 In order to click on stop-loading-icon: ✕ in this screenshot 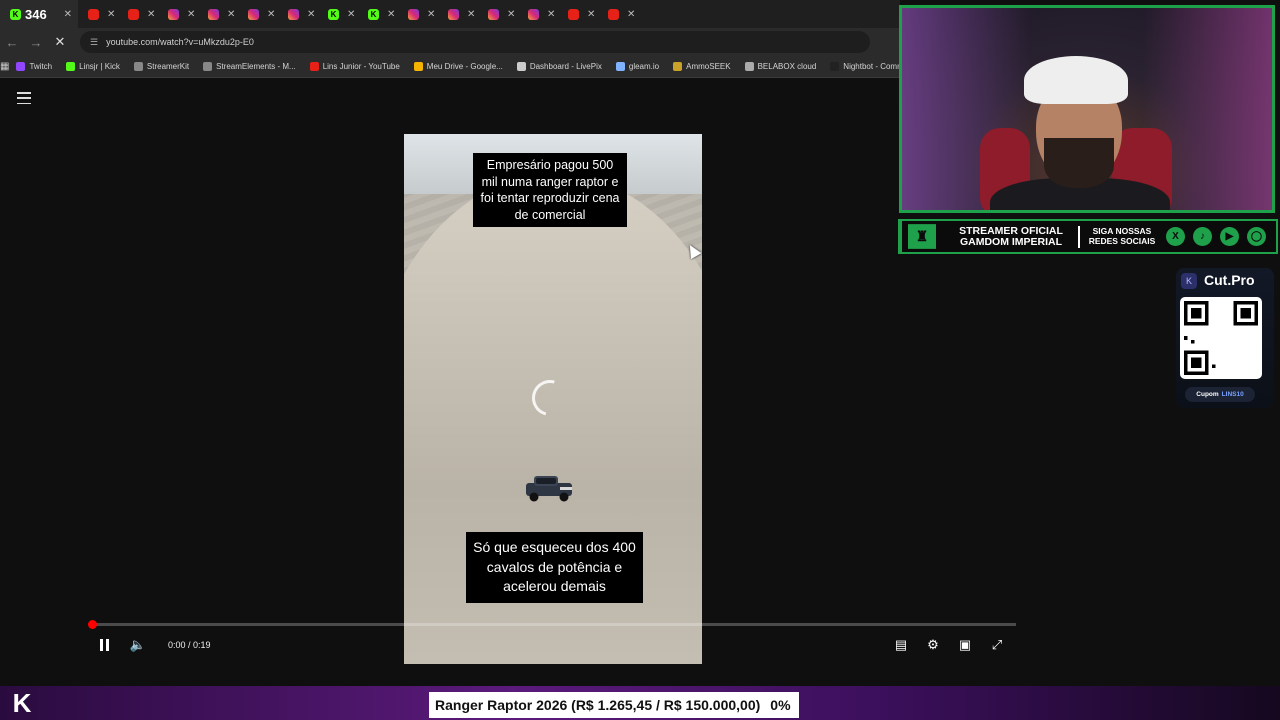, I will do `click(60, 42)`.